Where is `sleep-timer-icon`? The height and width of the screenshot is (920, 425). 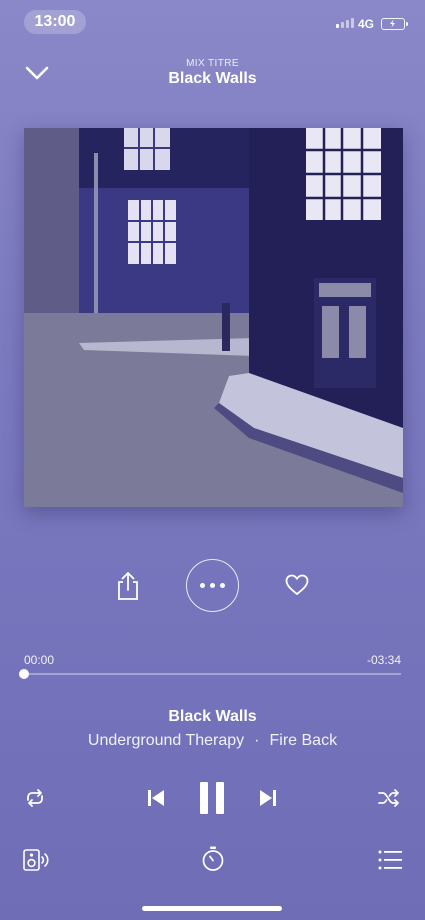
sleep-timer-icon is located at coordinates (213, 858).